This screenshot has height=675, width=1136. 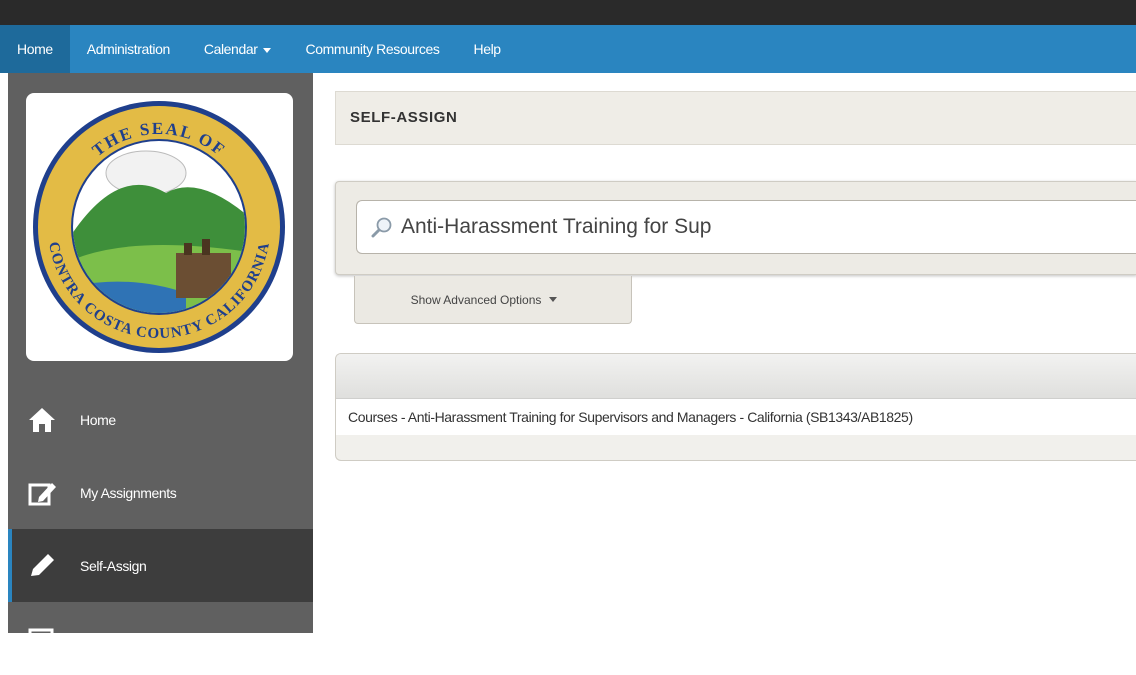 I want to click on sidebar-item-my-assignments: My Assignments, so click(x=160, y=492).